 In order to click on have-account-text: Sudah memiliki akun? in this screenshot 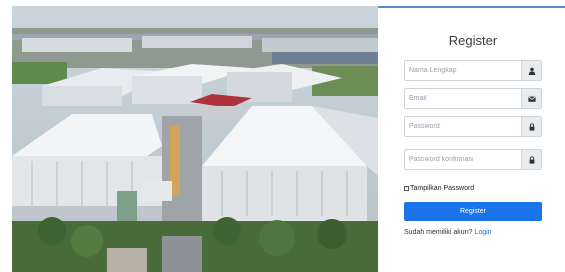, I will do `click(438, 232)`.